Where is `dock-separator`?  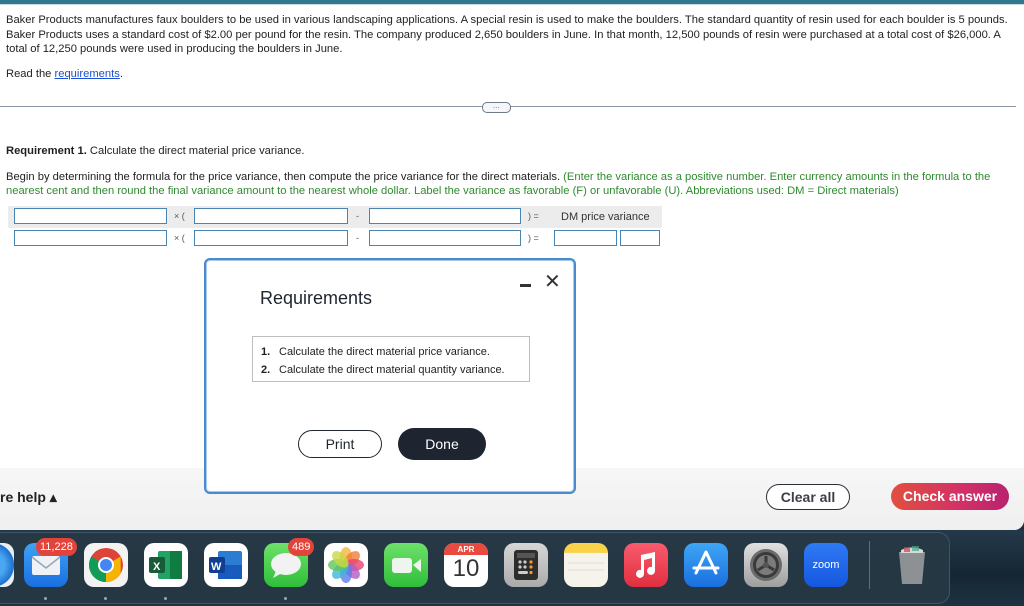
dock-separator is located at coordinates (869, 565).